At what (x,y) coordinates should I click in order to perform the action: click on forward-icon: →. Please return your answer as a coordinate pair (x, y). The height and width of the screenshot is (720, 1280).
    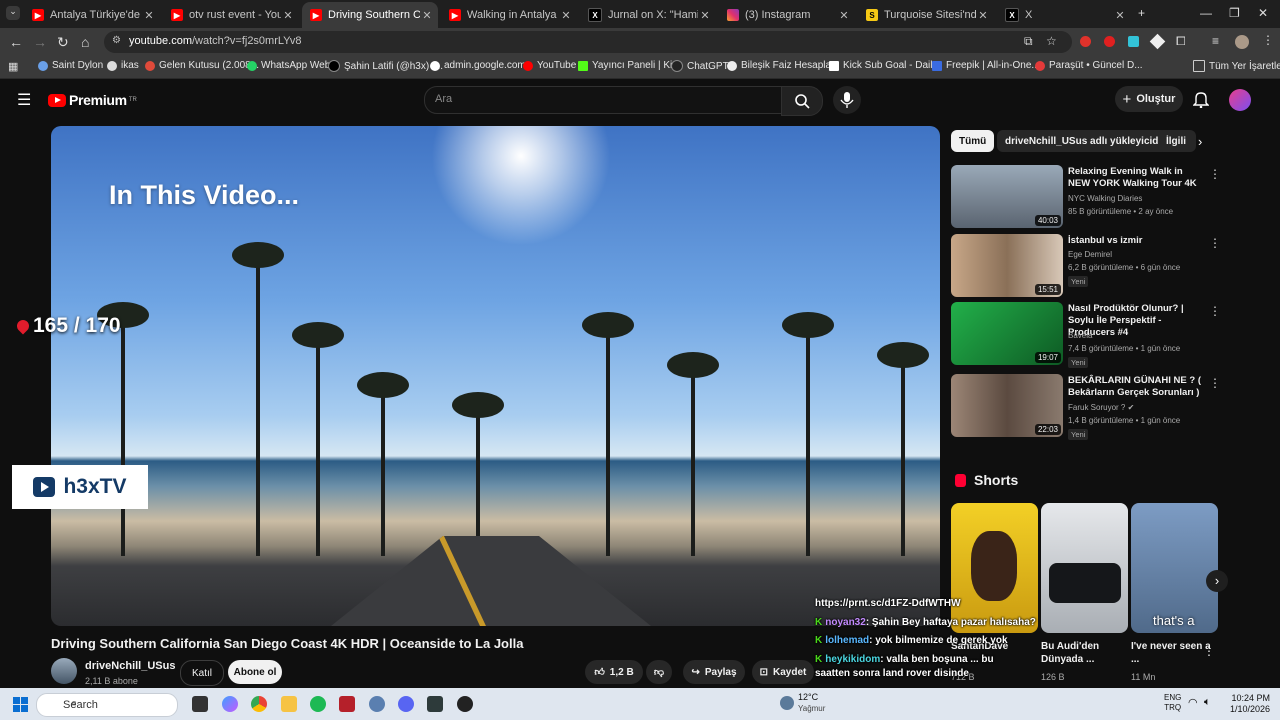
    Looking at the image, I should click on (40, 42).